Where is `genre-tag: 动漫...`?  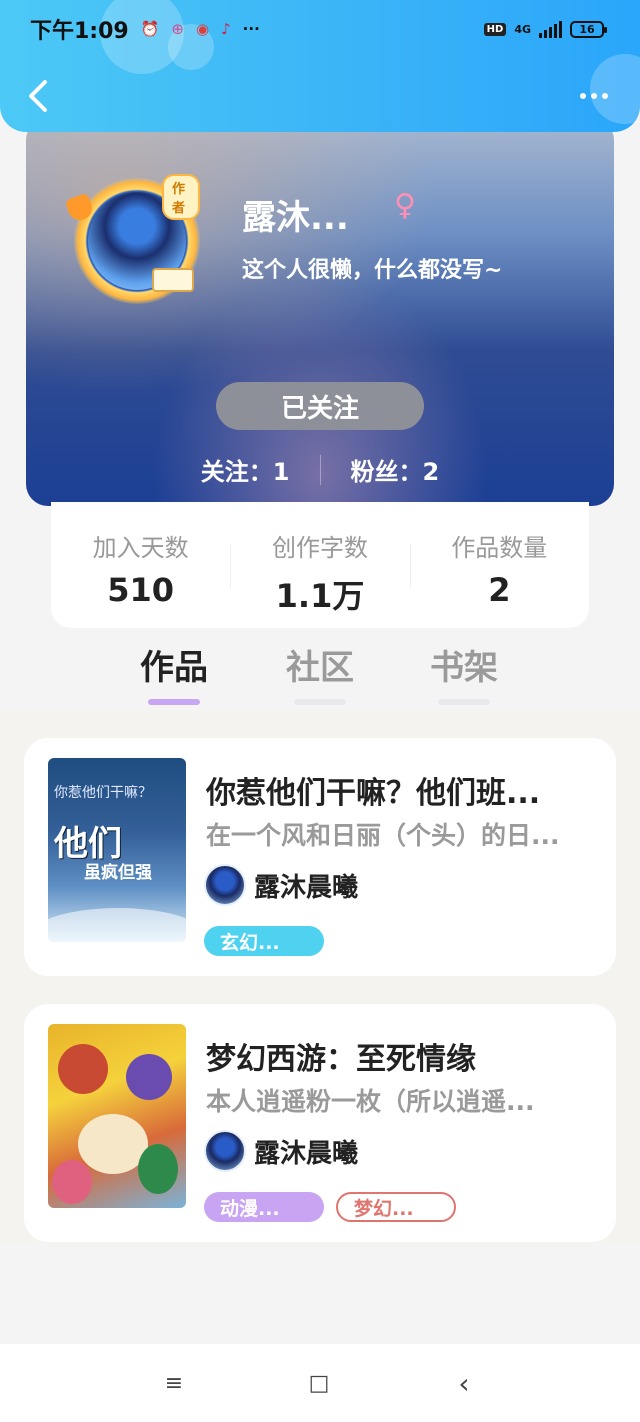 genre-tag: 动漫... is located at coordinates (264, 1207).